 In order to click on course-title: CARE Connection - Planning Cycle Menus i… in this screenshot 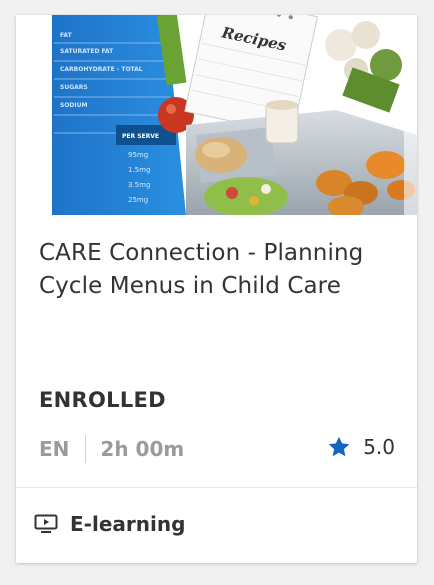, I will do `click(221, 270)`.